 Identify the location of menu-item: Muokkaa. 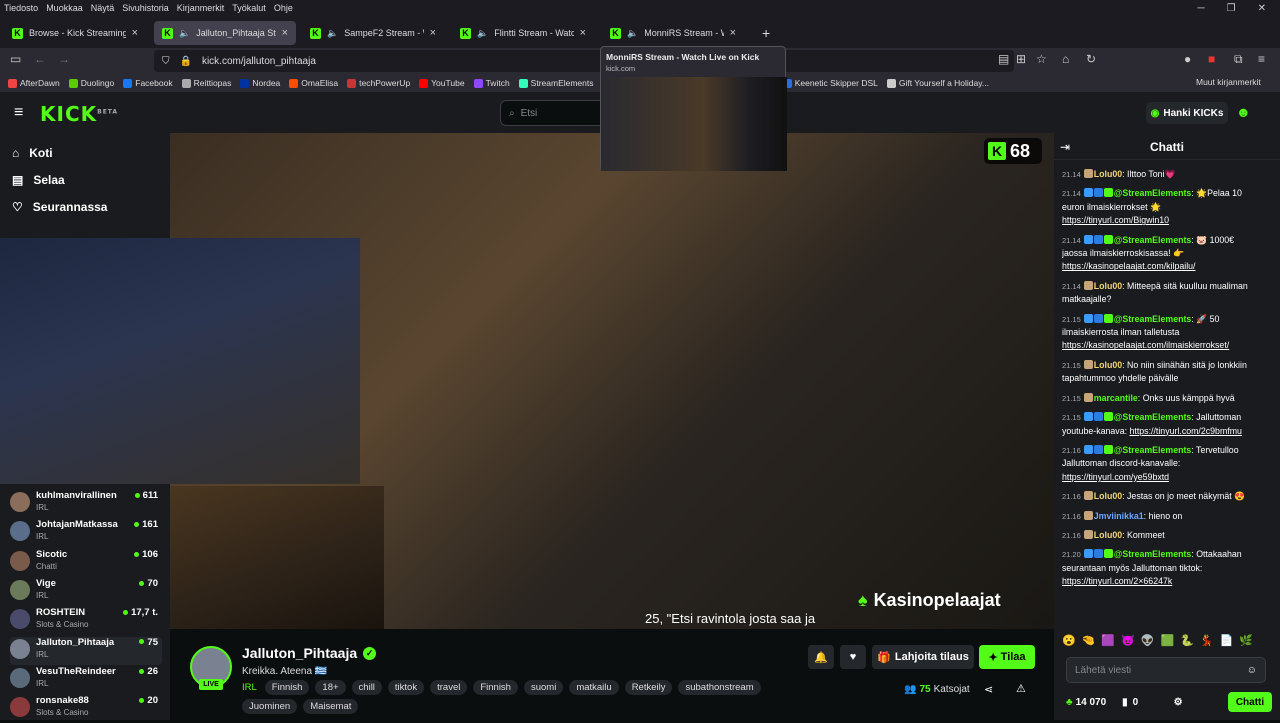
(64, 8).